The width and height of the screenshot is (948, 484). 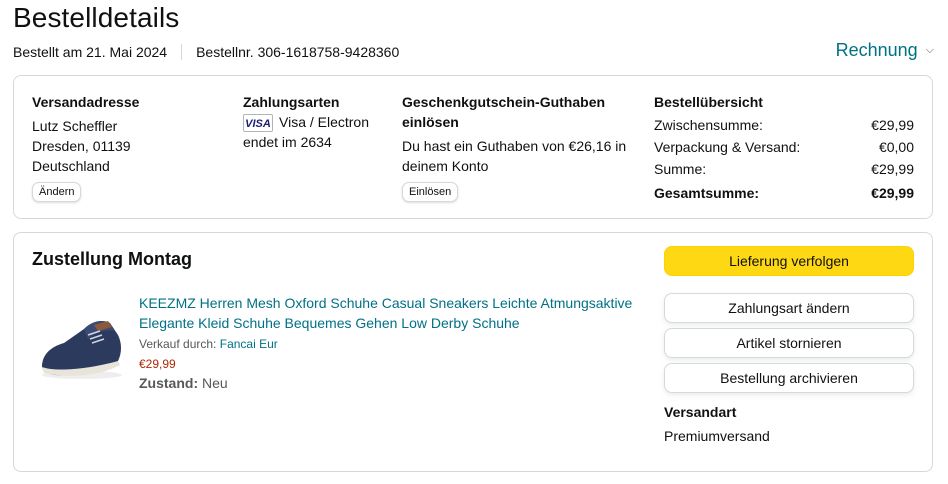 I want to click on shipping-address-title: Versandadresse, so click(x=86, y=102).